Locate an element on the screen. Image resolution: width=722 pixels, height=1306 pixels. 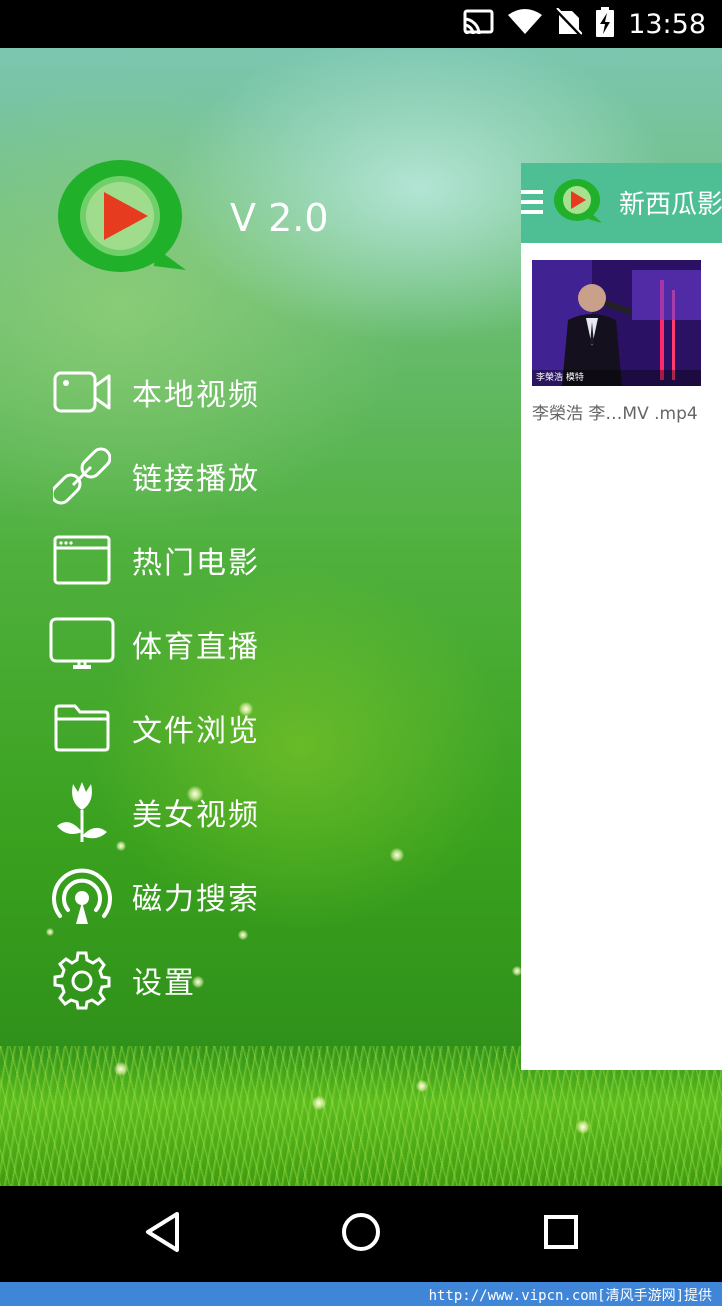
toolbar-logo-icon is located at coordinates (578, 204).